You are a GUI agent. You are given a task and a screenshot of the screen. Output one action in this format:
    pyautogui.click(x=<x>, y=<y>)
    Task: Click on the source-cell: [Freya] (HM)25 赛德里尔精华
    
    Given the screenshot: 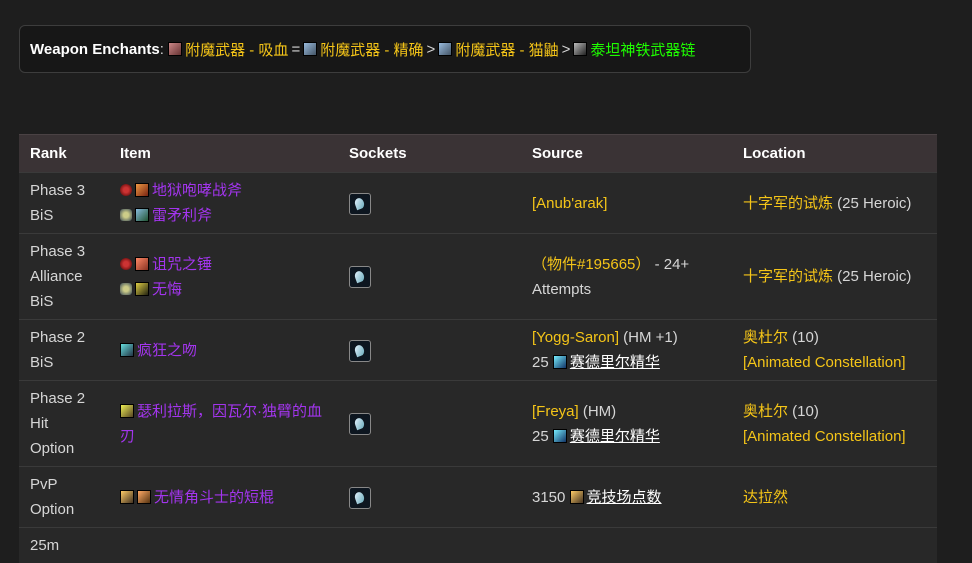 What is the action you would take?
    pyautogui.click(x=626, y=424)
    